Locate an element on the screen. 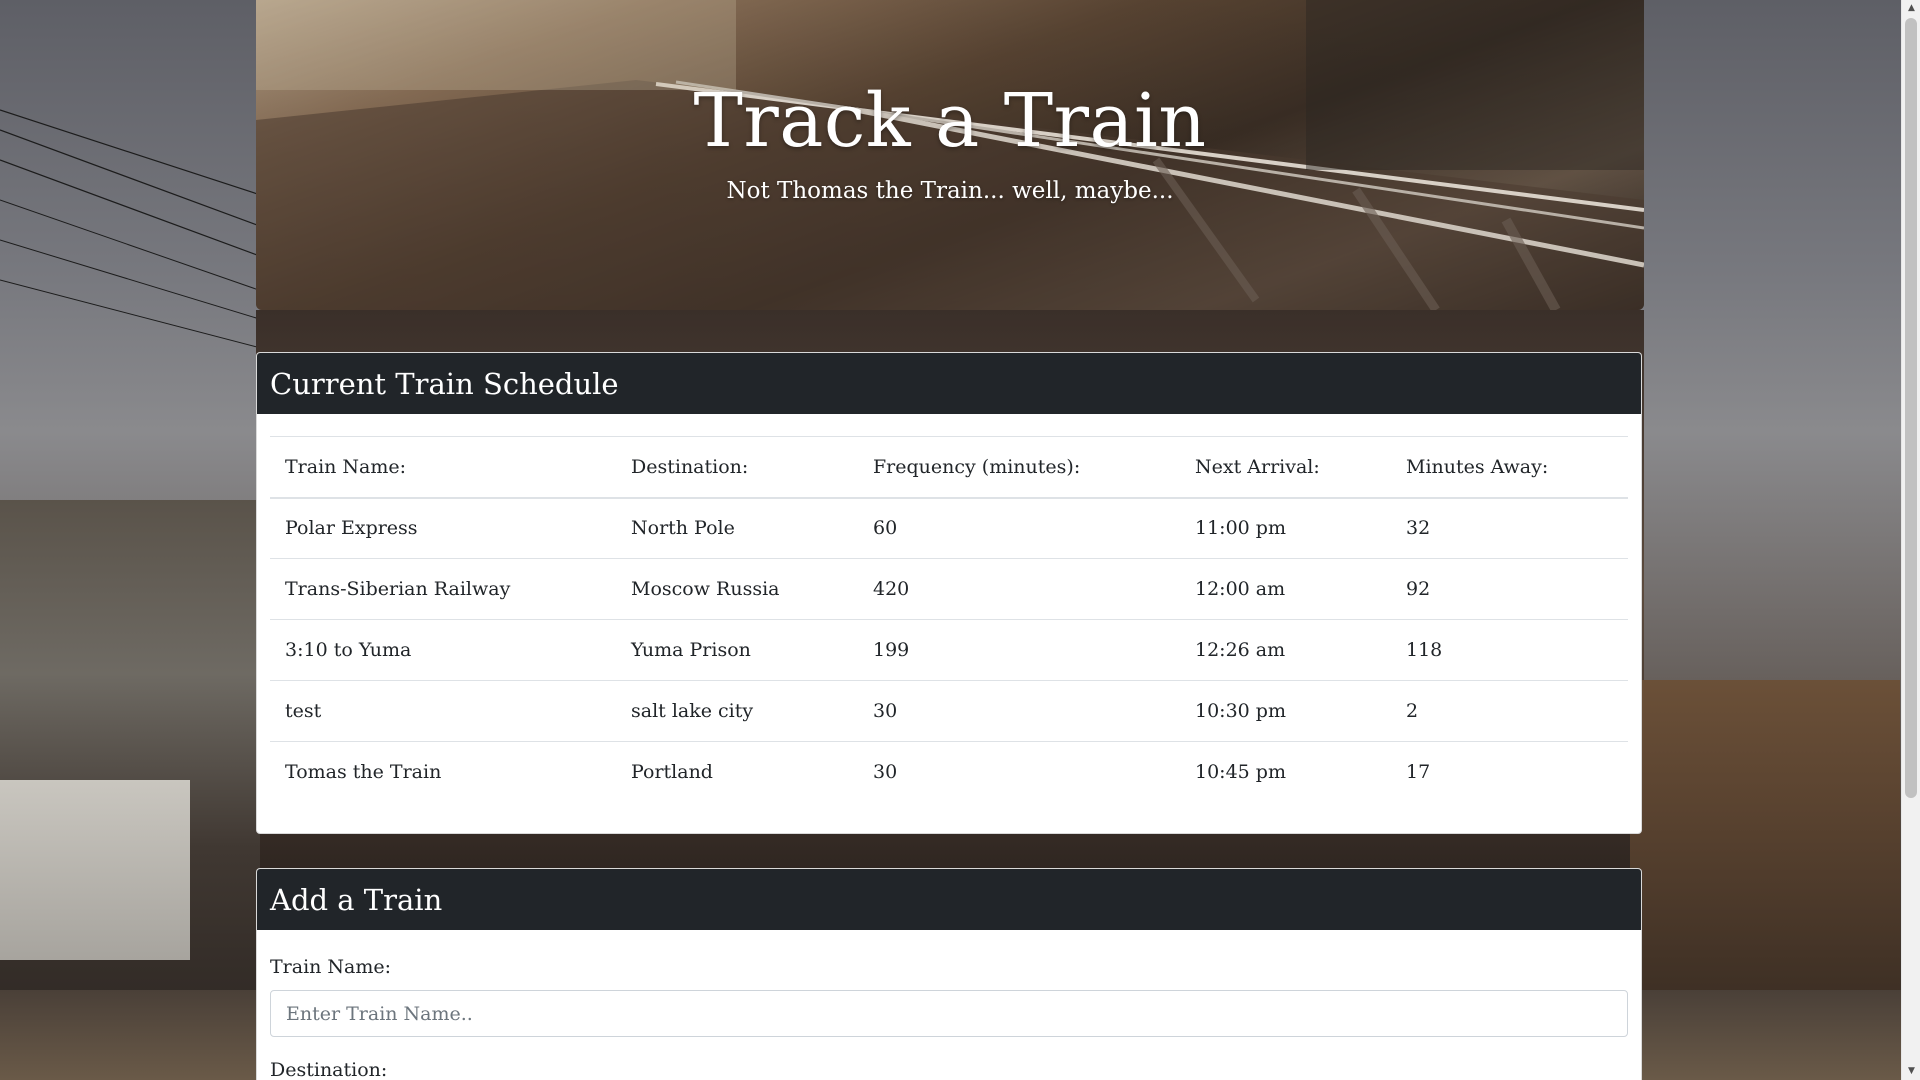 This screenshot has width=1920, height=1080. background-train-right is located at coordinates (1765, 840).